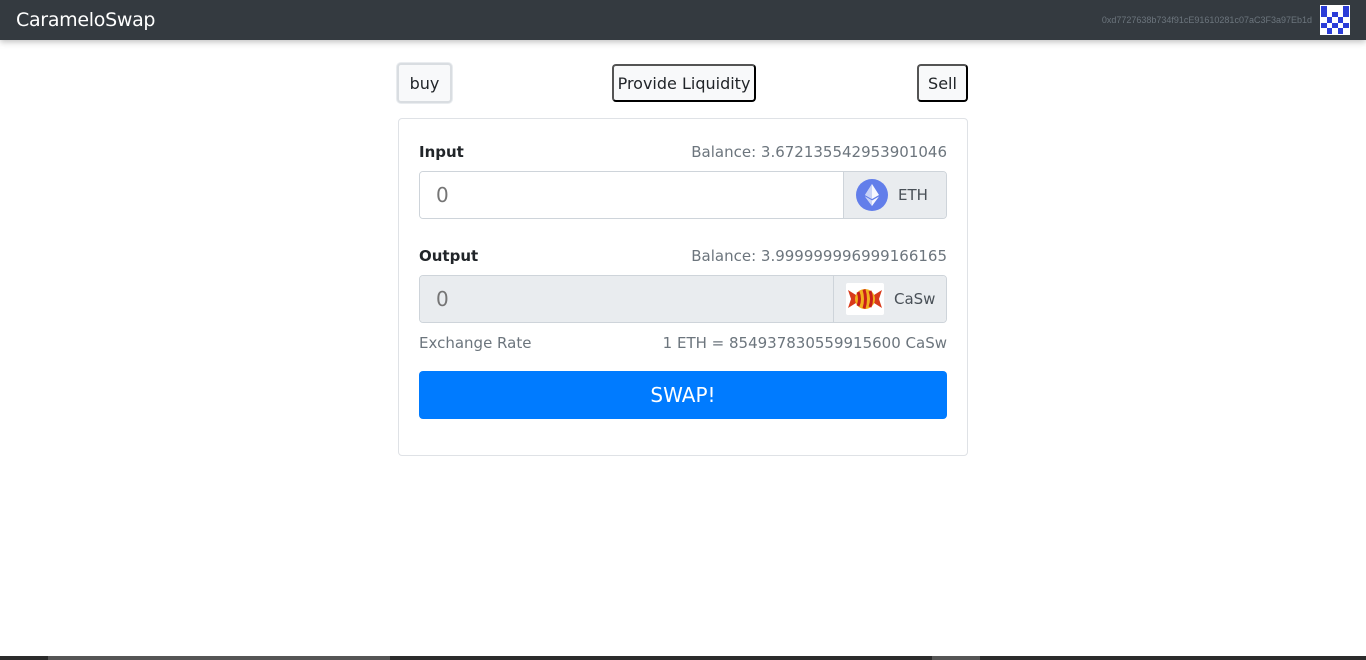  What do you see at coordinates (942, 83) in the screenshot?
I see `tab-sell: Sell` at bounding box center [942, 83].